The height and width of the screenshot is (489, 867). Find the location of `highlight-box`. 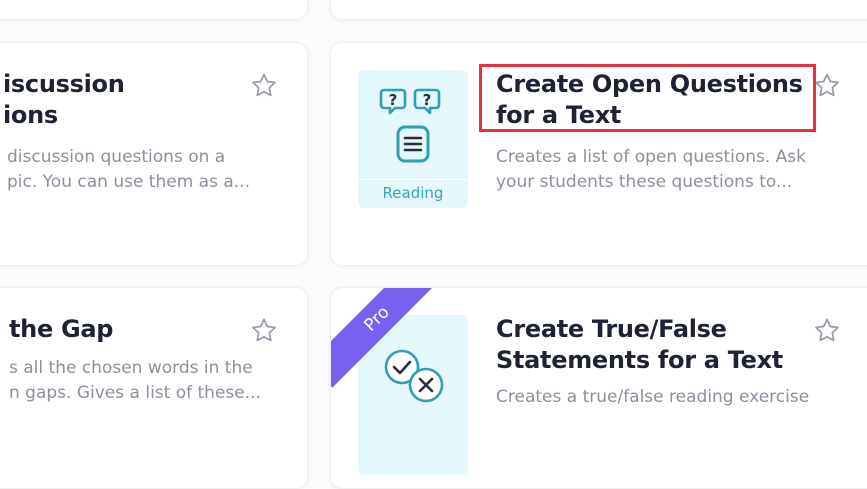

highlight-box is located at coordinates (647, 98).